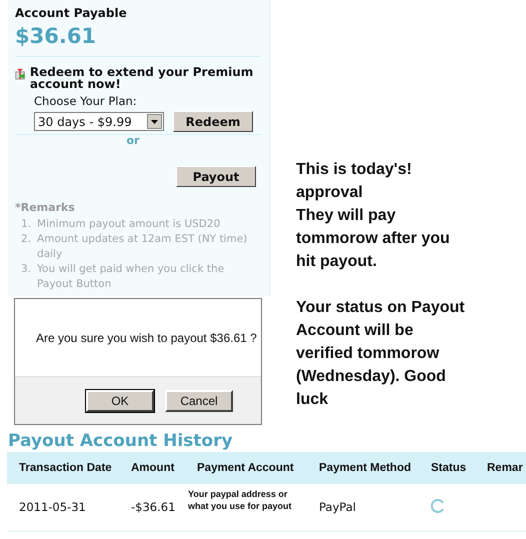  What do you see at coordinates (120, 401) in the screenshot?
I see `dialog-button: OK` at bounding box center [120, 401].